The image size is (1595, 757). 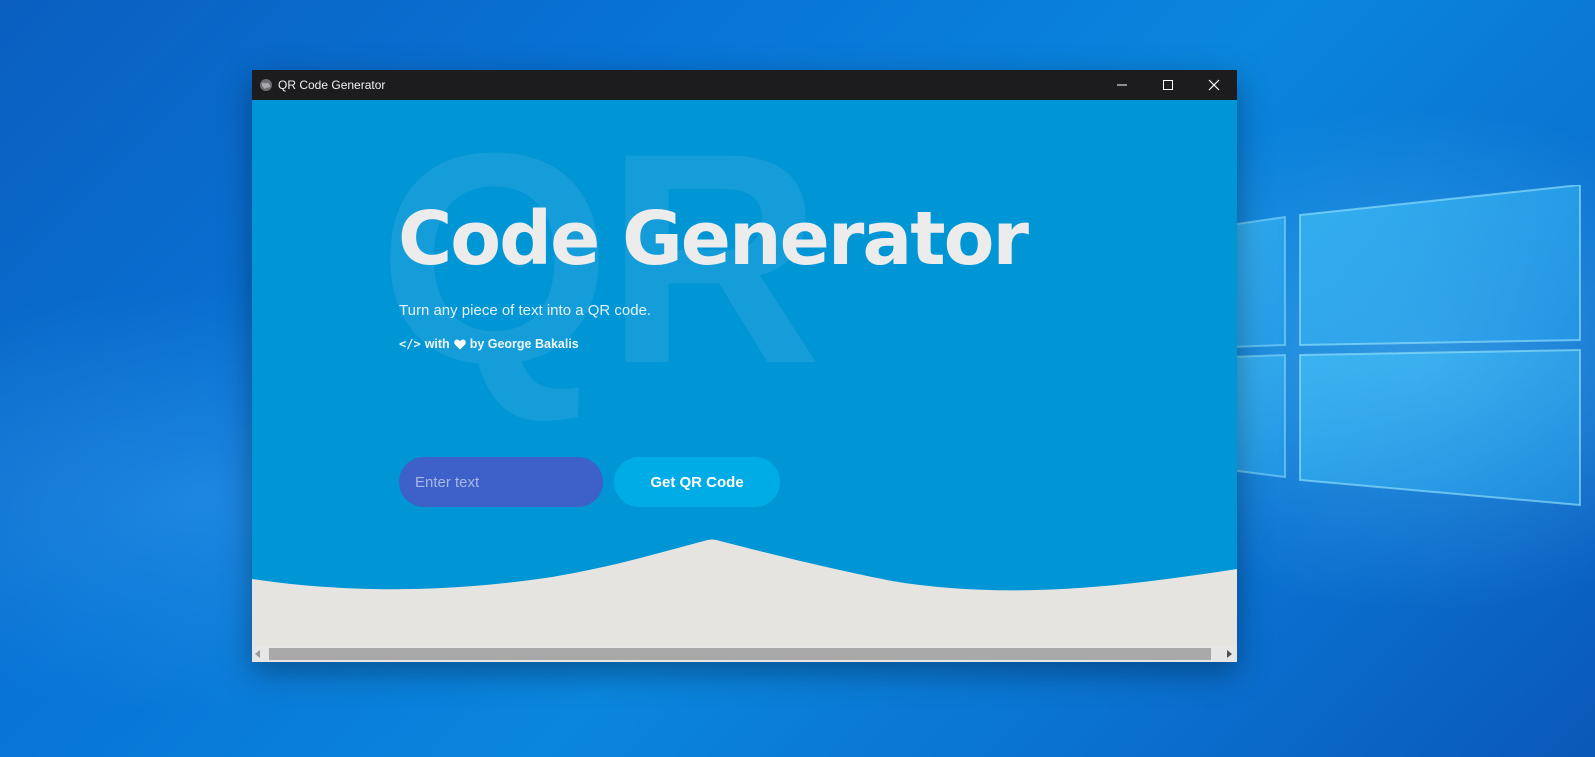 What do you see at coordinates (1229, 654) in the screenshot?
I see `scroll-right-icon` at bounding box center [1229, 654].